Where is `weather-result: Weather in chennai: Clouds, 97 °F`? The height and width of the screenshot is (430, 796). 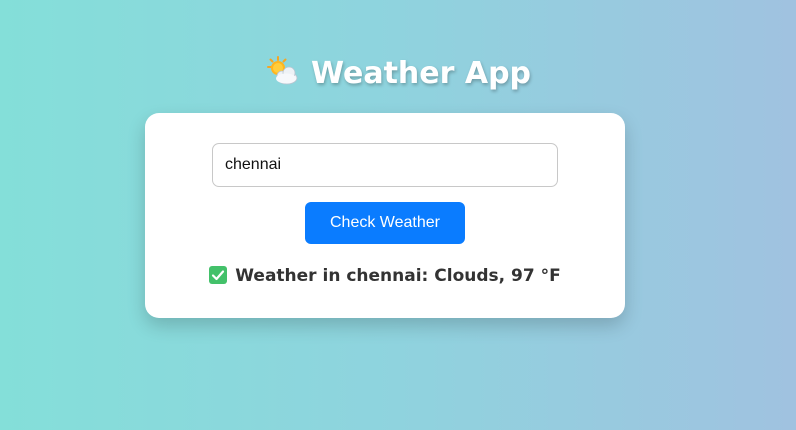 weather-result: Weather in chennai: Clouds, 97 °F is located at coordinates (385, 276).